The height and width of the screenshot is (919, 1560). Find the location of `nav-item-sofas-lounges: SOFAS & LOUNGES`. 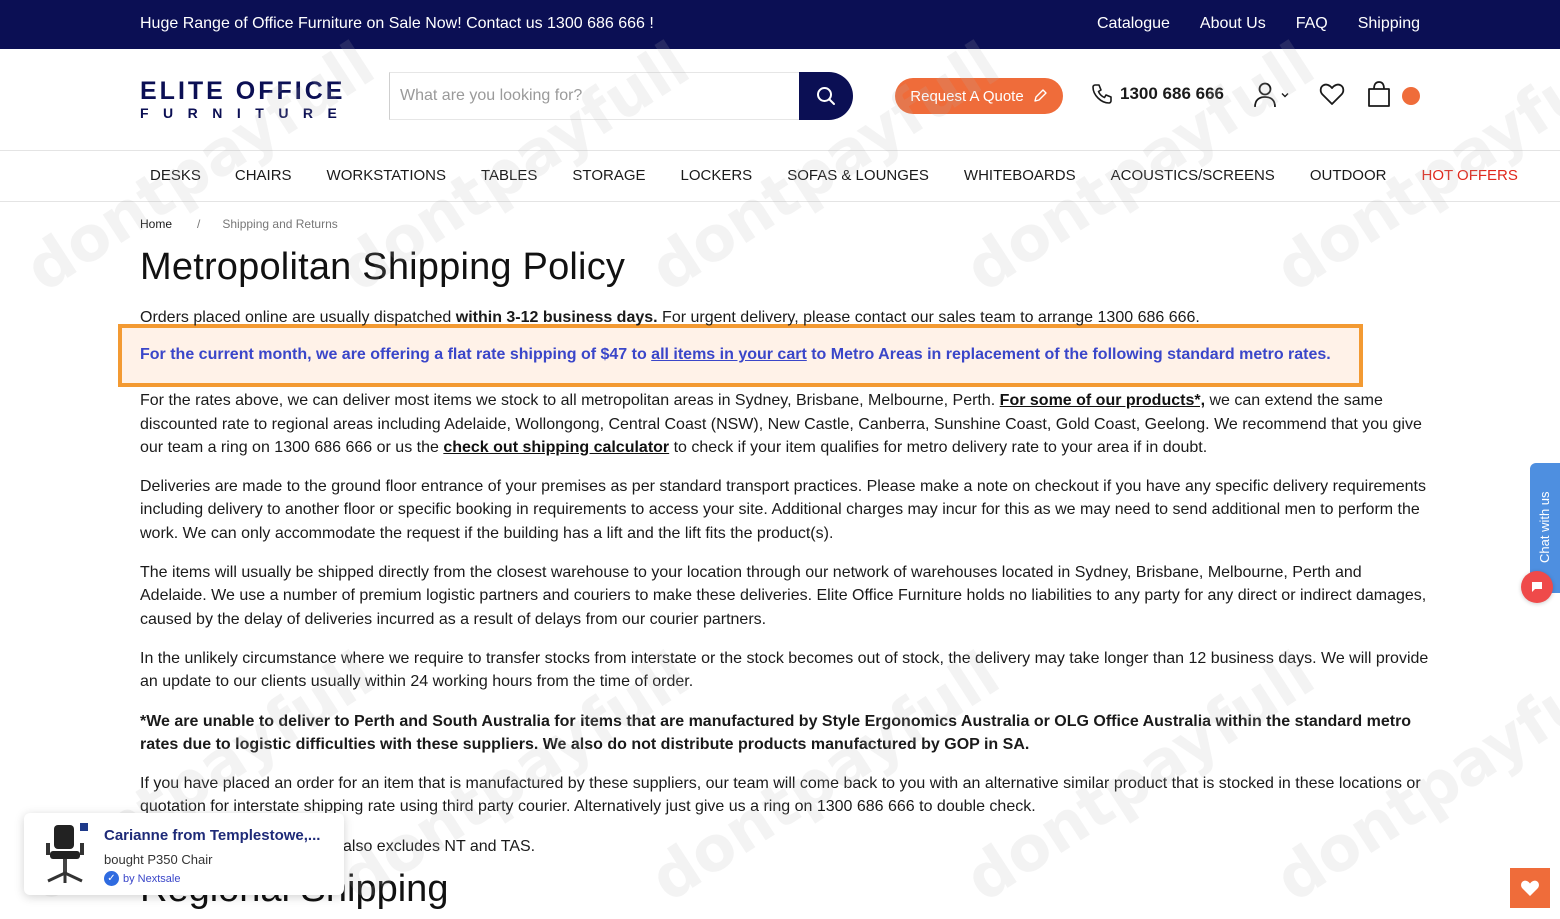

nav-item-sofas-lounges: SOFAS & LOUNGES is located at coordinates (858, 175).